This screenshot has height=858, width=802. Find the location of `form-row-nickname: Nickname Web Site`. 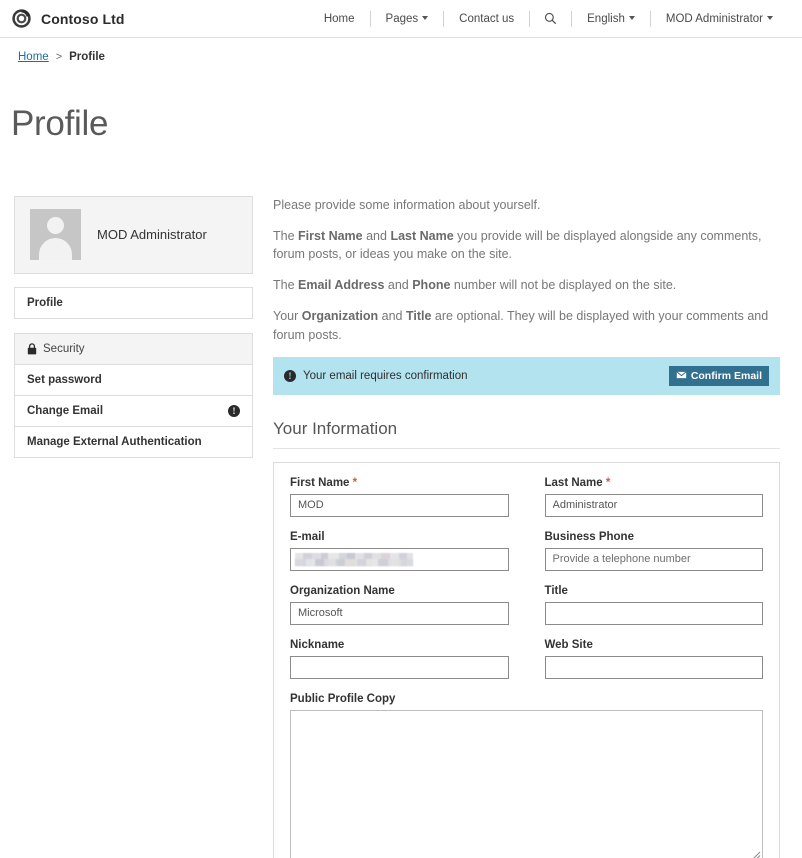

form-row-nickname: Nickname Web Site is located at coordinates (526, 659).